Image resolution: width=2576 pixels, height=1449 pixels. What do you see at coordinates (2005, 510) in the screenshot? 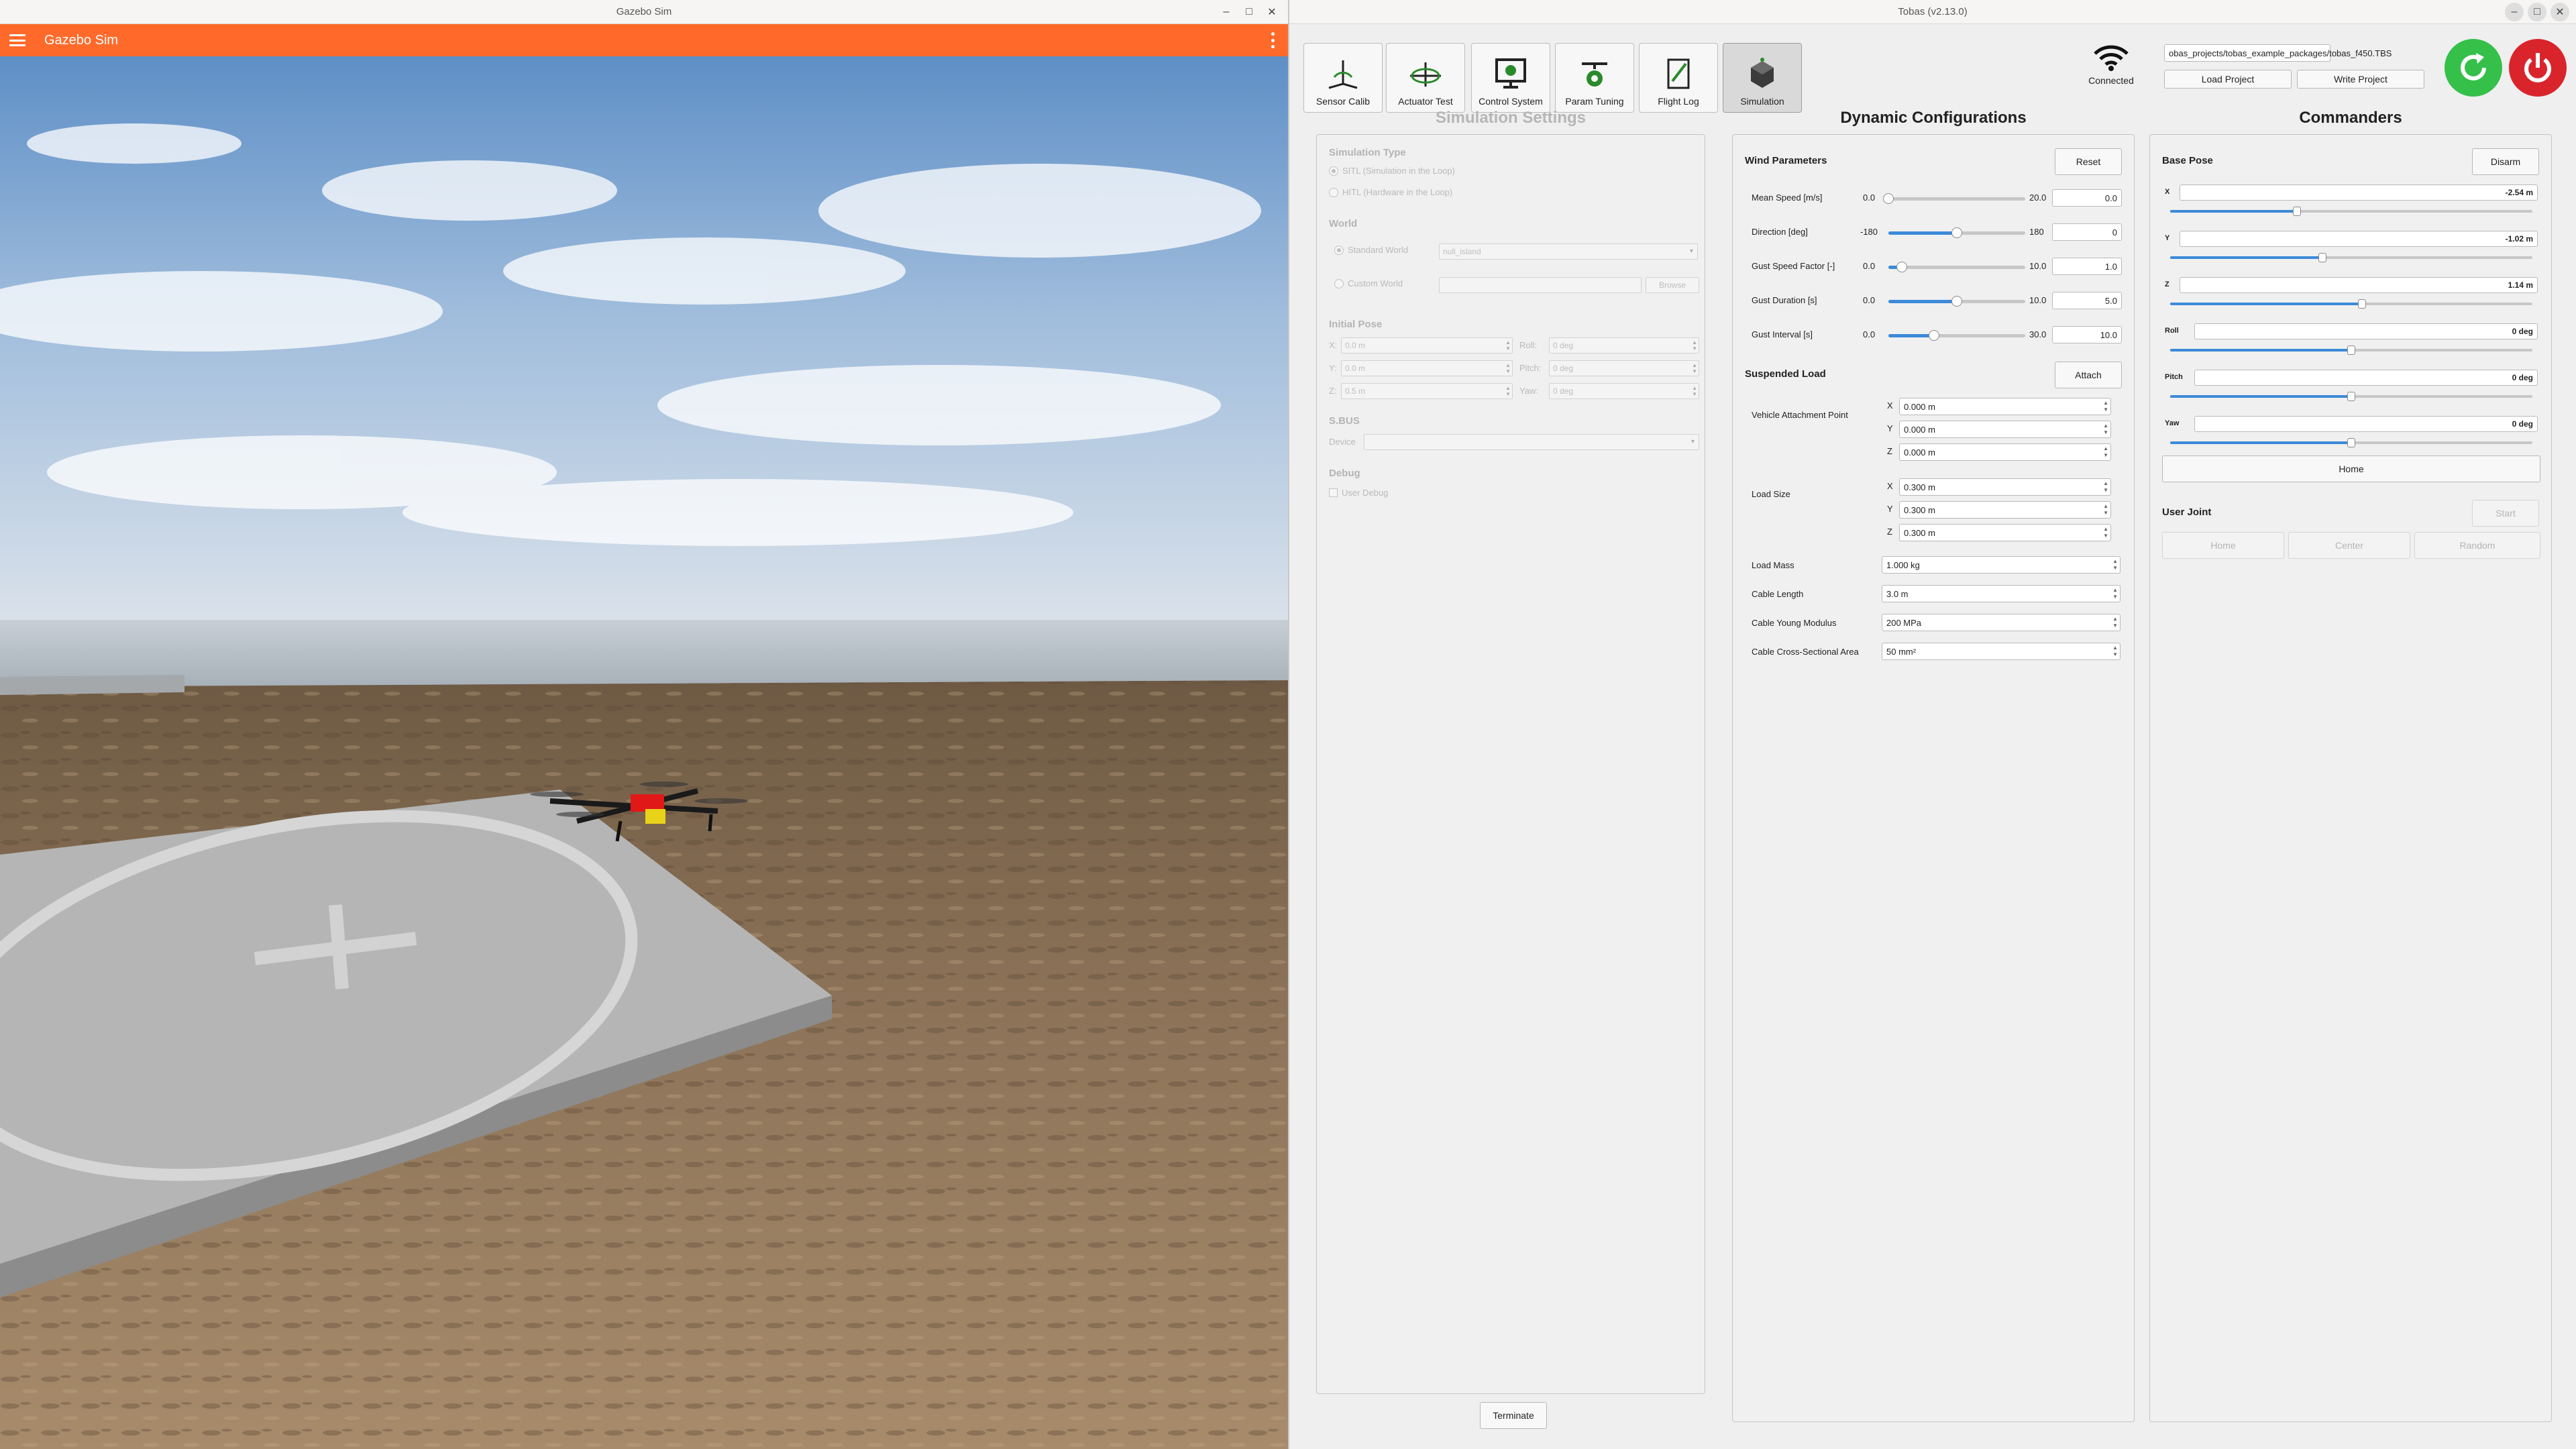
I see `load-size-y-input: 0.300 m ▲ ▼` at bounding box center [2005, 510].